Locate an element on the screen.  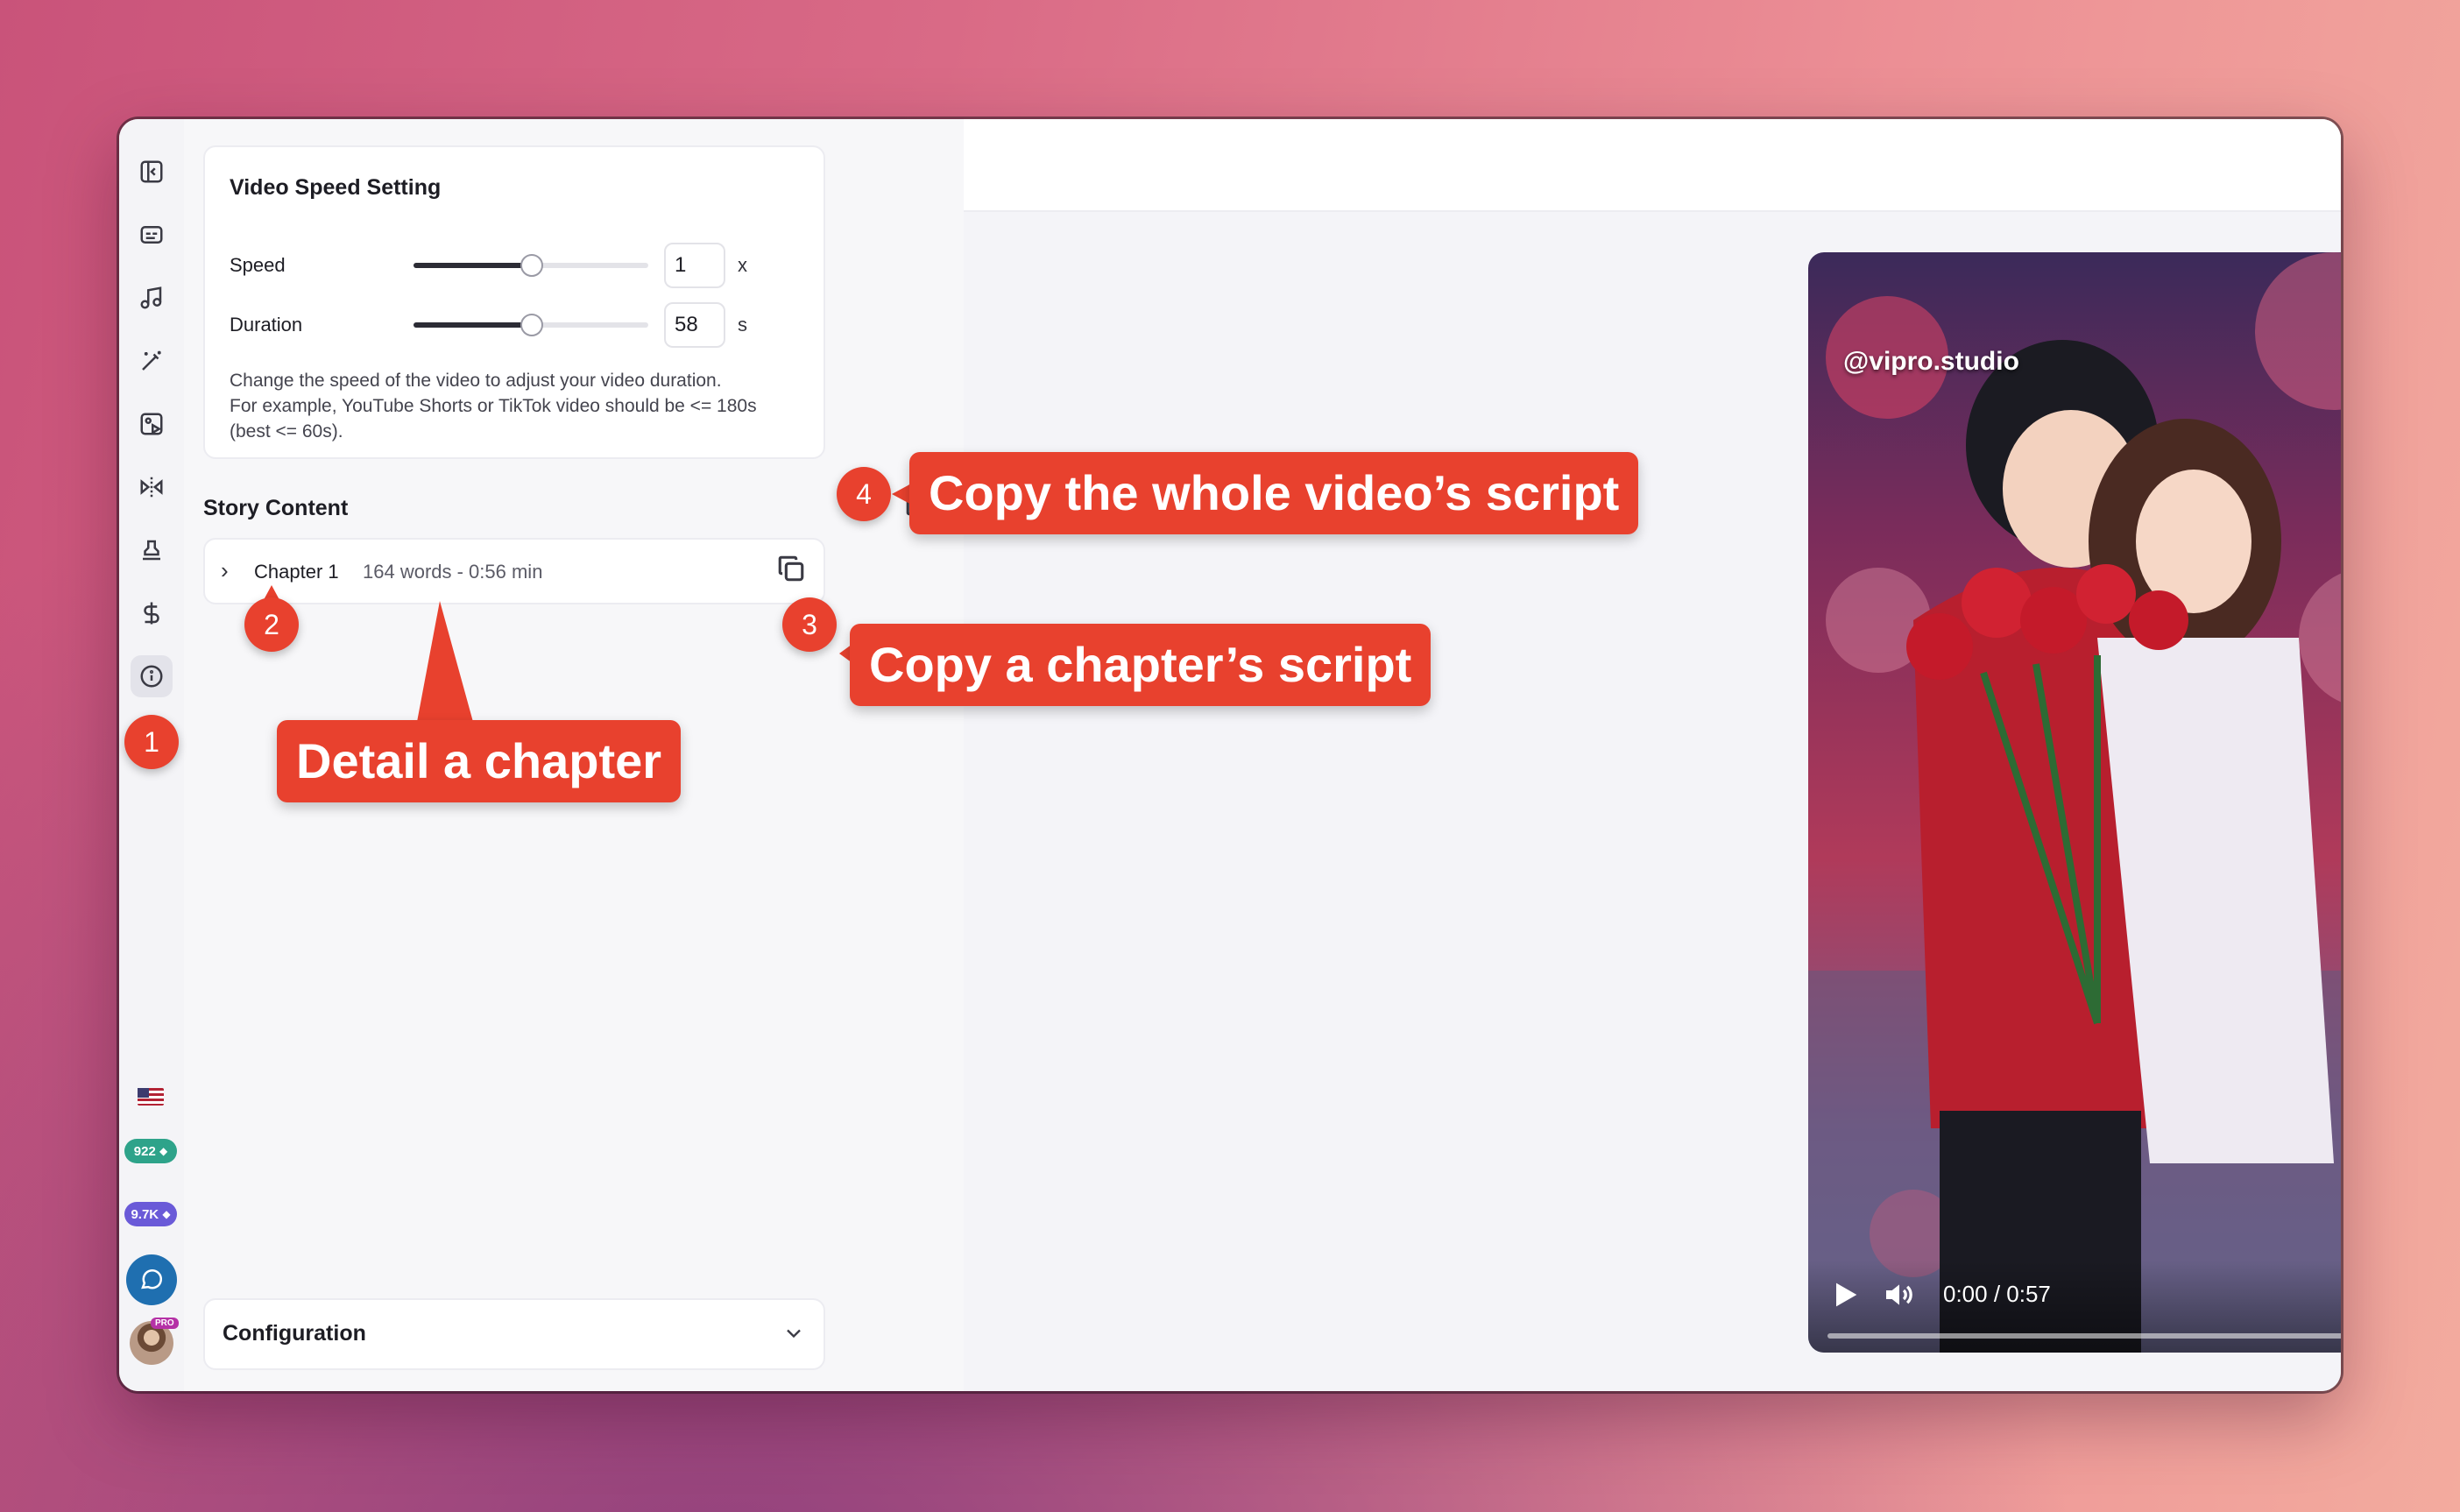
magic-wand-icon is located at coordinates (152, 361).